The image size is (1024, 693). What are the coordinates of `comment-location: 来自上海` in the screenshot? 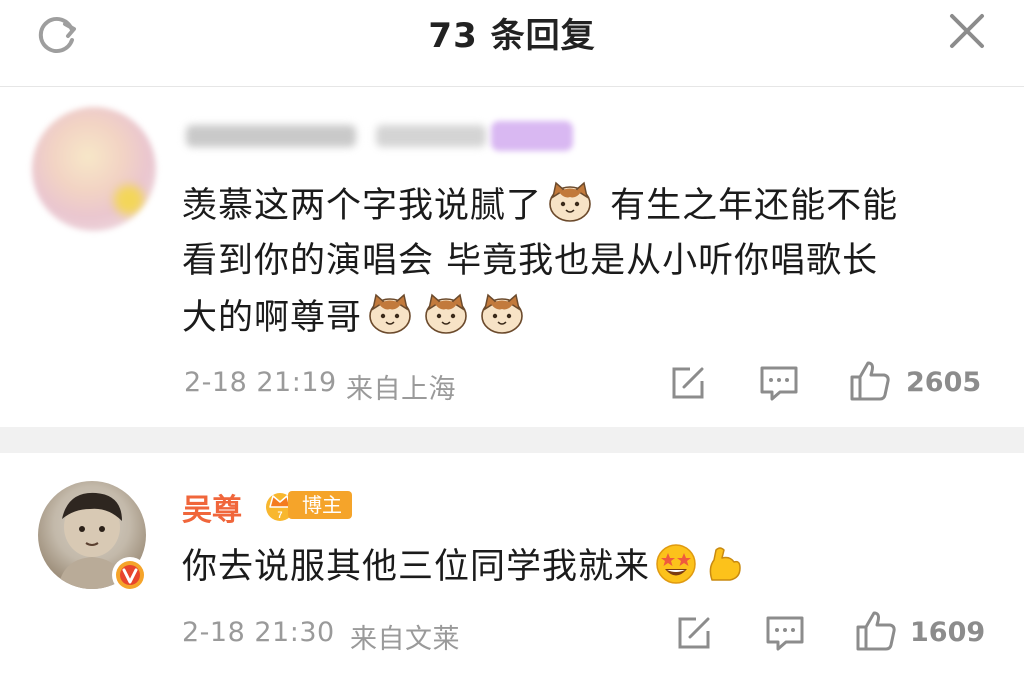 It's located at (401, 389).